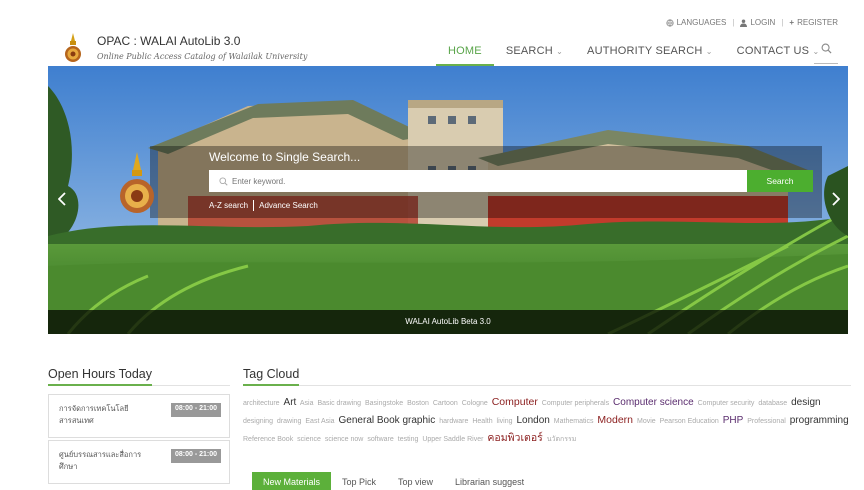  What do you see at coordinates (445, 403) in the screenshot?
I see `tag-link: Cartoon` at bounding box center [445, 403].